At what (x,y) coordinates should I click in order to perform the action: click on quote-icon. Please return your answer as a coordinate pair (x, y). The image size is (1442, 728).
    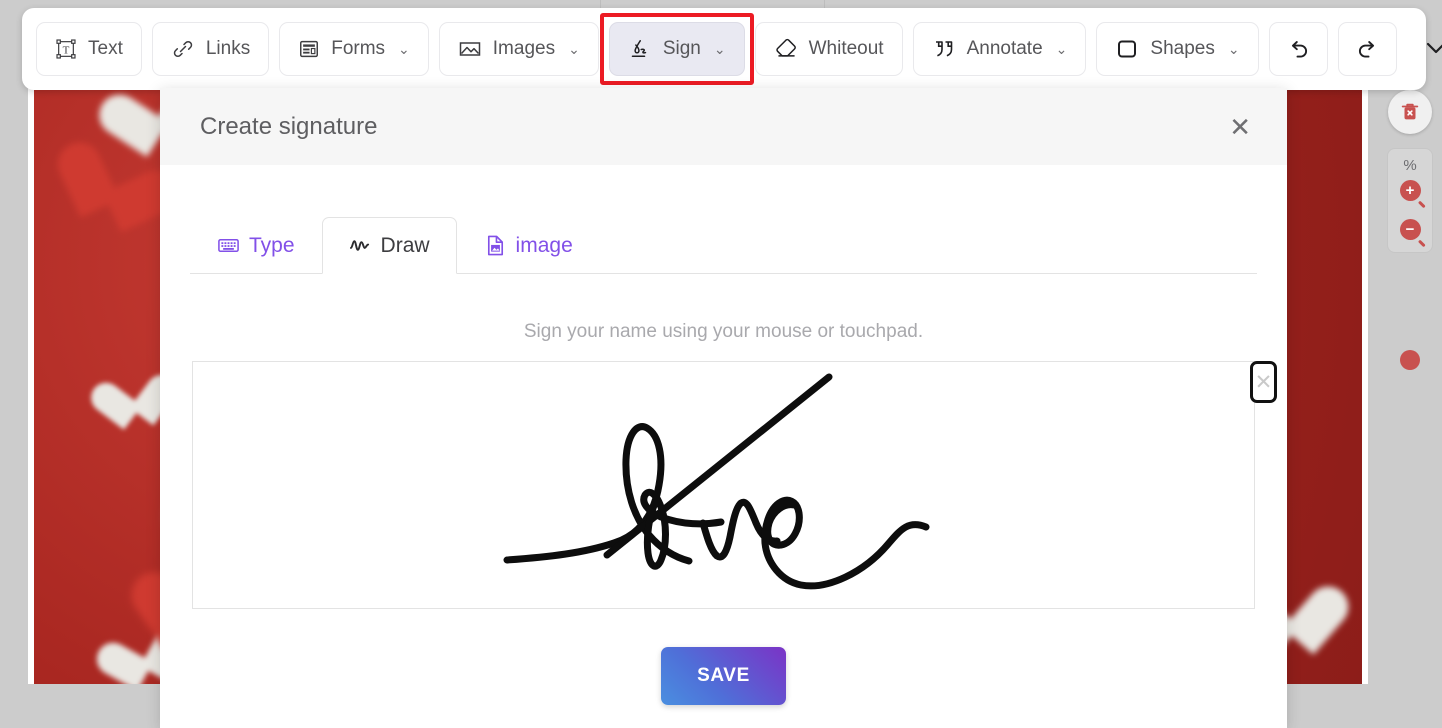
    Looking at the image, I should click on (943, 49).